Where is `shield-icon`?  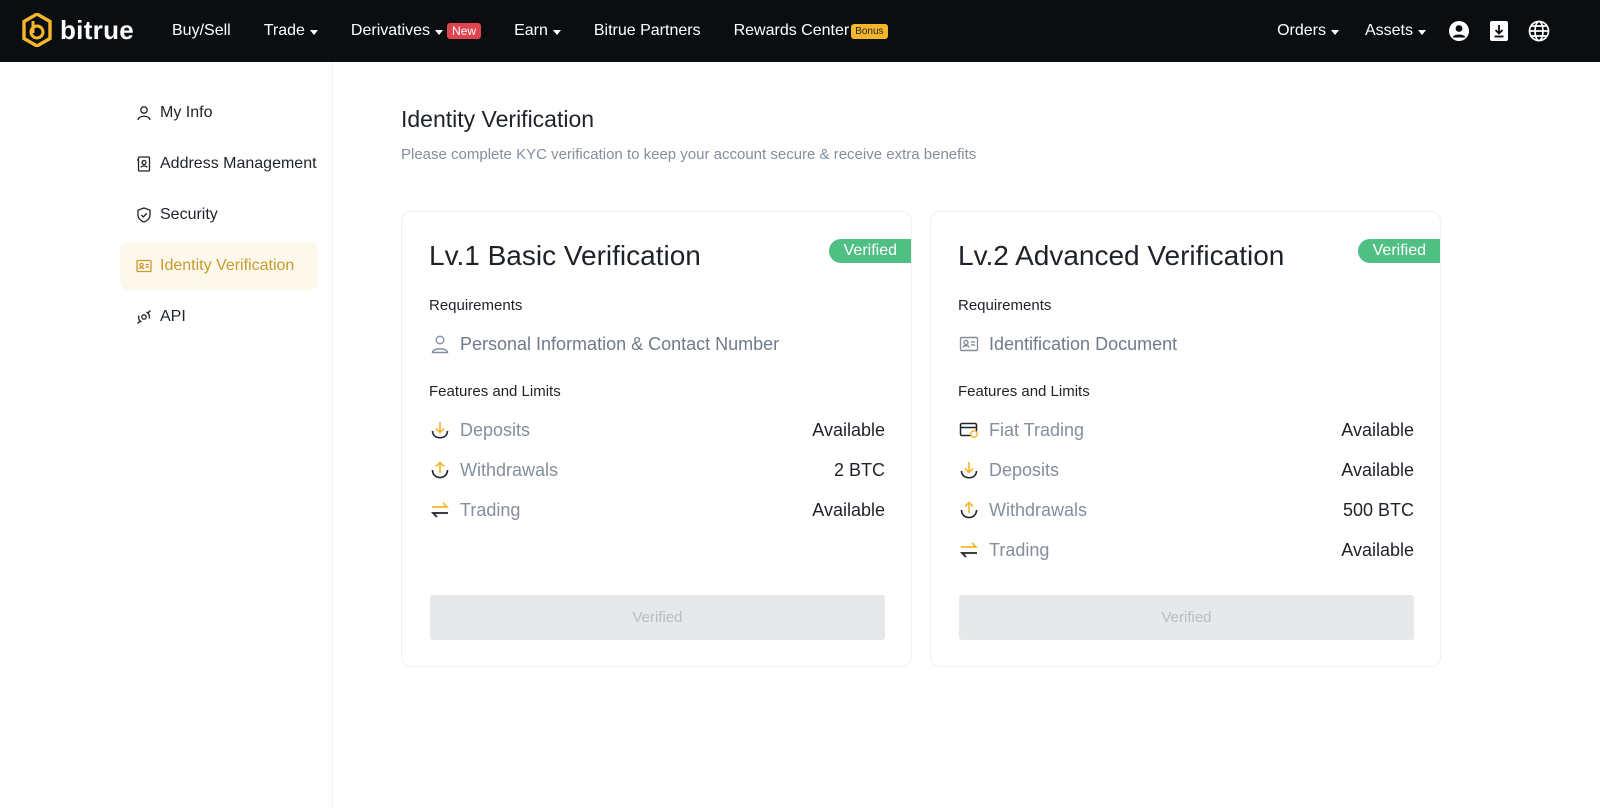 shield-icon is located at coordinates (144, 215).